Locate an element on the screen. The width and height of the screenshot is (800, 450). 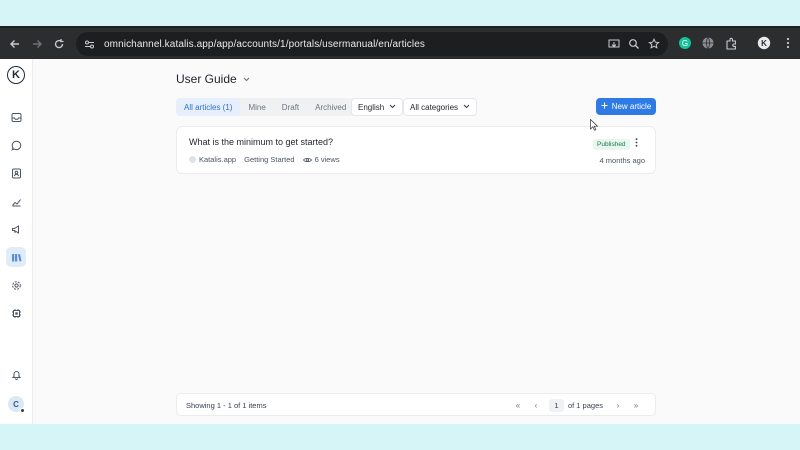
forward-arrow-icon is located at coordinates (37, 44).